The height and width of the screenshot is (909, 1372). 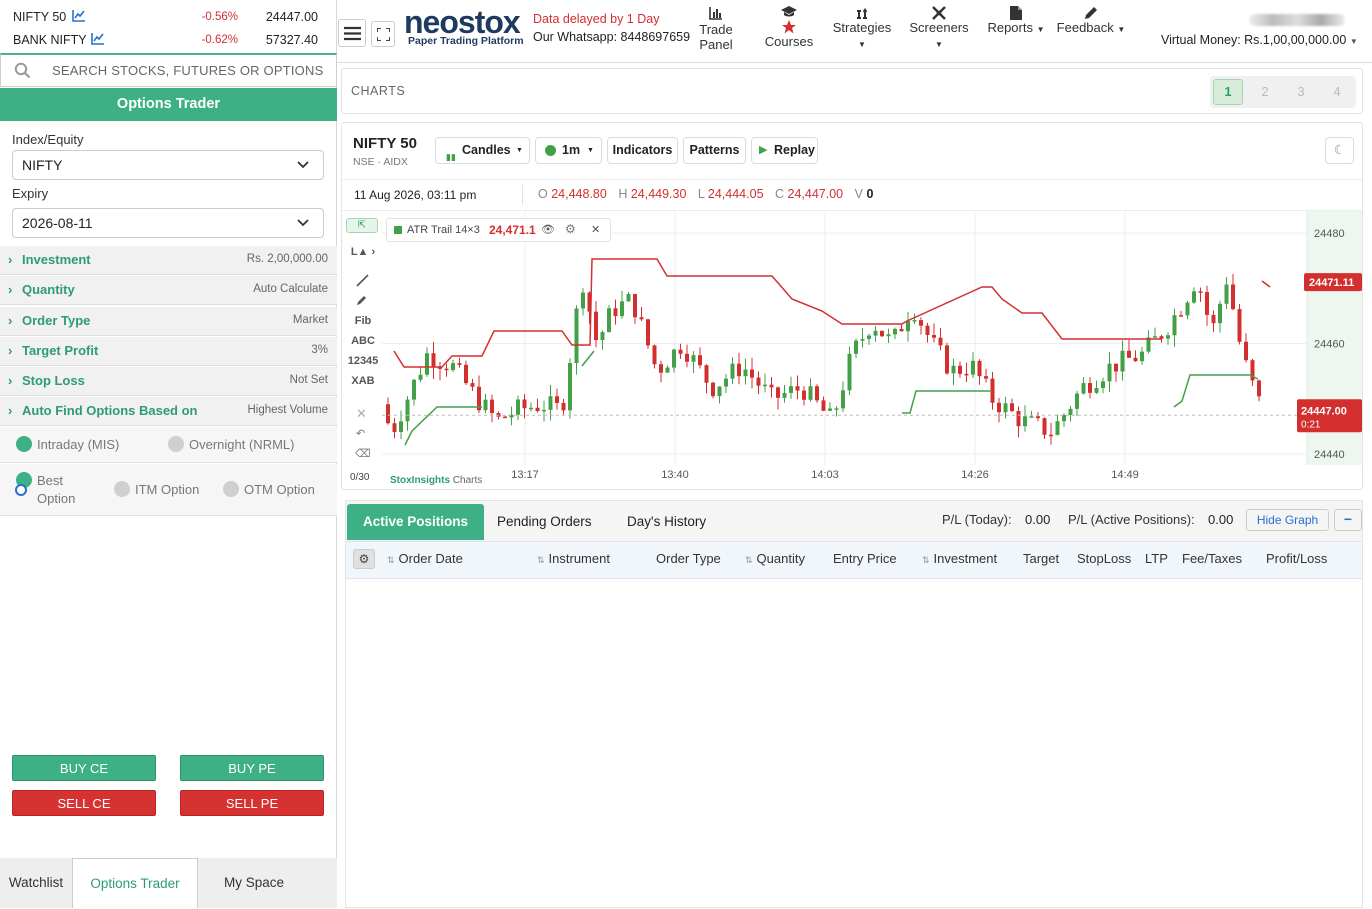 I want to click on index-value: NIFTY, so click(x=42, y=165).